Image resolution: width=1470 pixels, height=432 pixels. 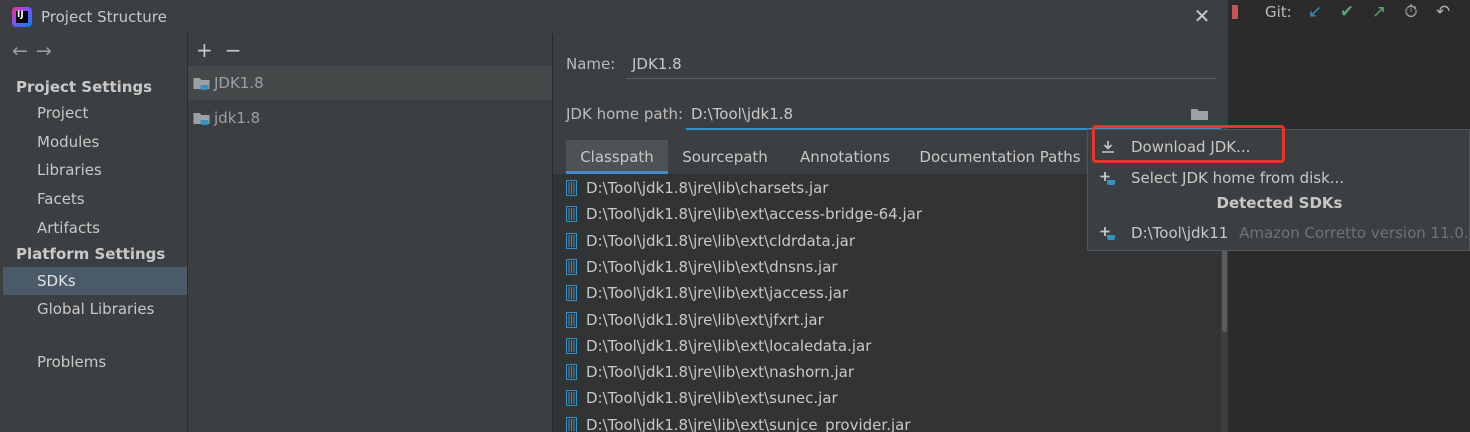 What do you see at coordinates (1443, 12) in the screenshot?
I see `rollback-icon: ↶` at bounding box center [1443, 12].